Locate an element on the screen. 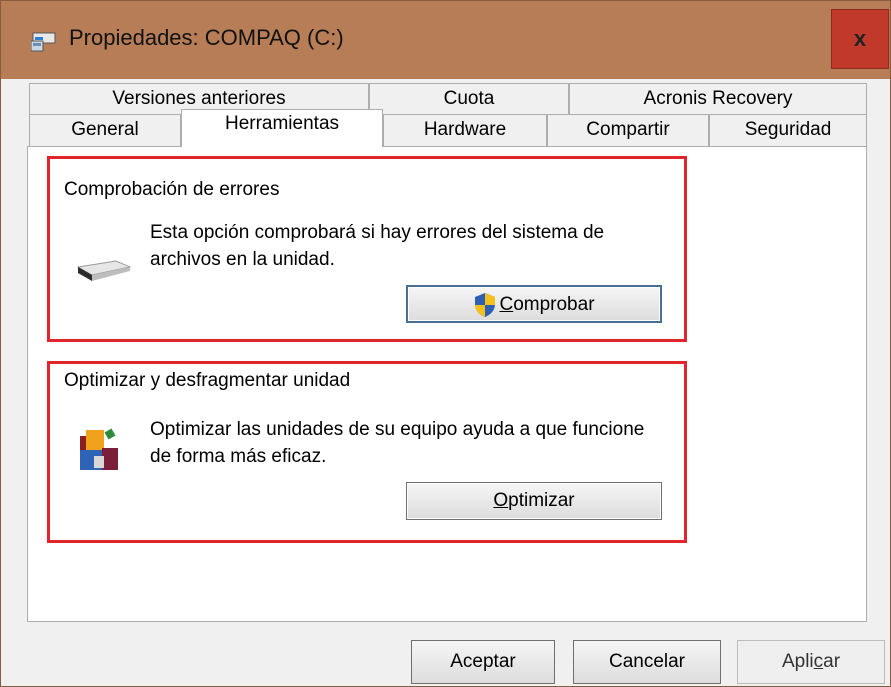 The height and width of the screenshot is (687, 891). uac-shield-icon is located at coordinates (485, 304).